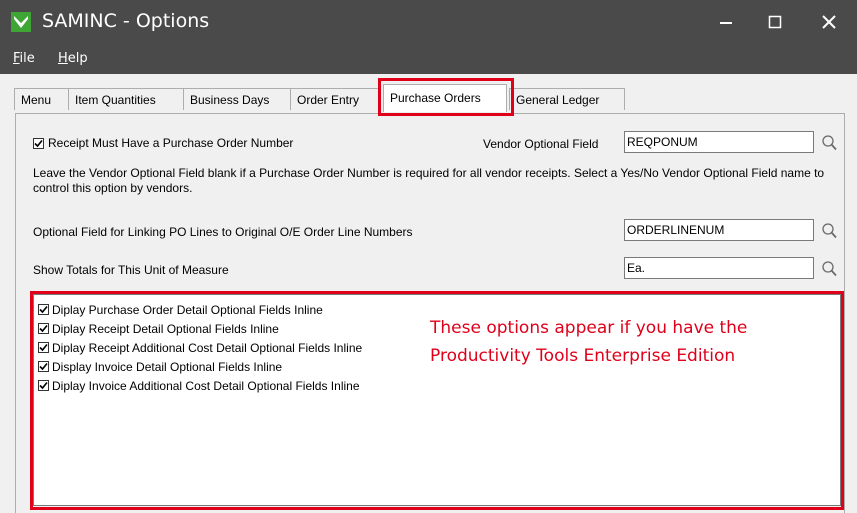 Image resolution: width=857 pixels, height=513 pixels. What do you see at coordinates (21, 22) in the screenshot?
I see `app-icon` at bounding box center [21, 22].